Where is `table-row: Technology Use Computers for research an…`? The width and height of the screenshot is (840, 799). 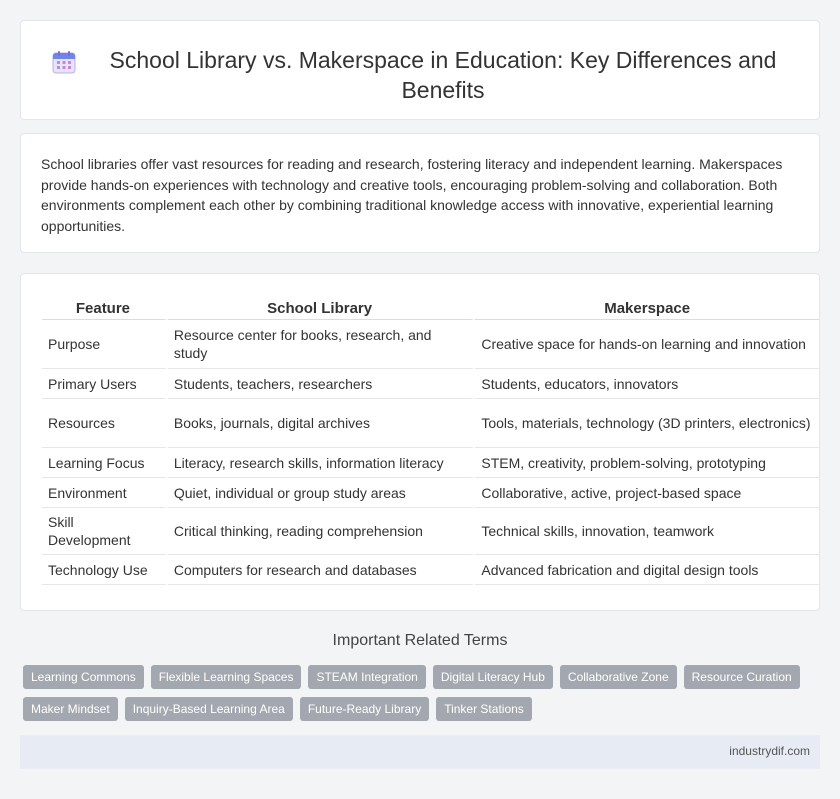
table-row: Technology Use Computers for research an… is located at coordinates (430, 570).